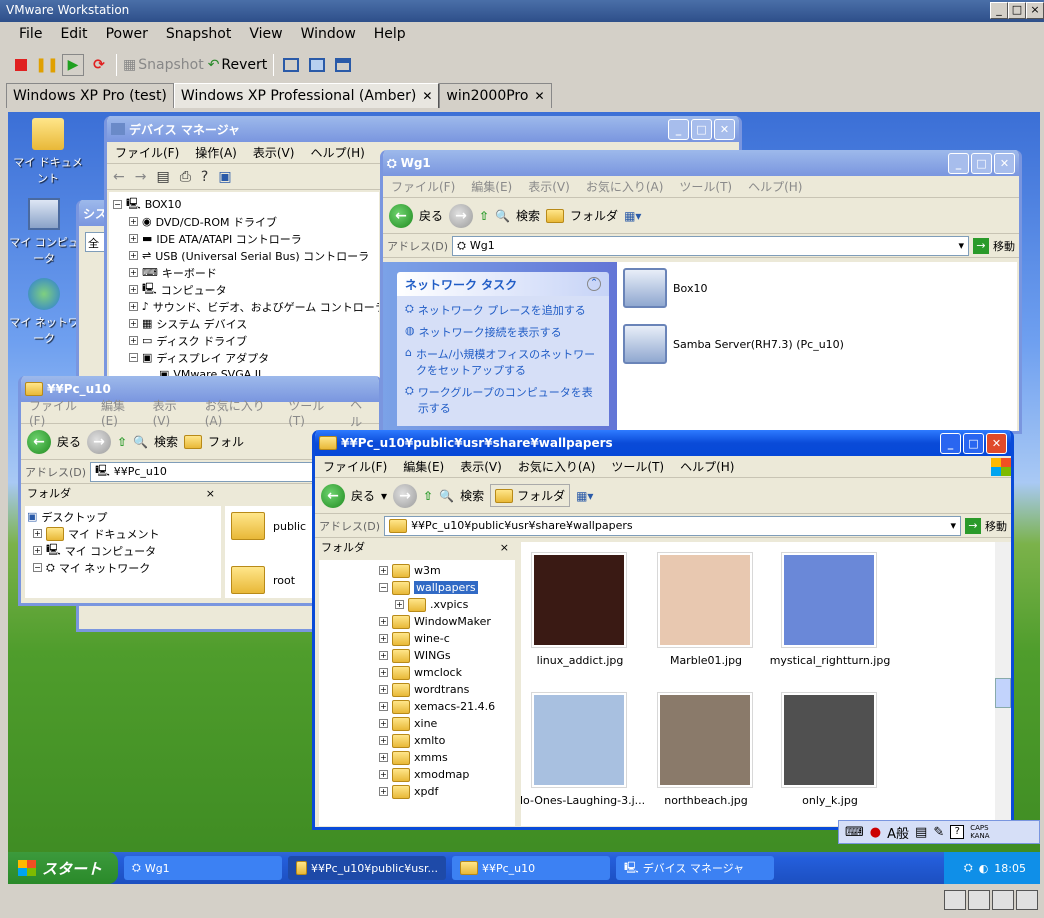 This screenshot has width=1044, height=918. I want to click on revert-button: ↶ Revert, so click(238, 65).